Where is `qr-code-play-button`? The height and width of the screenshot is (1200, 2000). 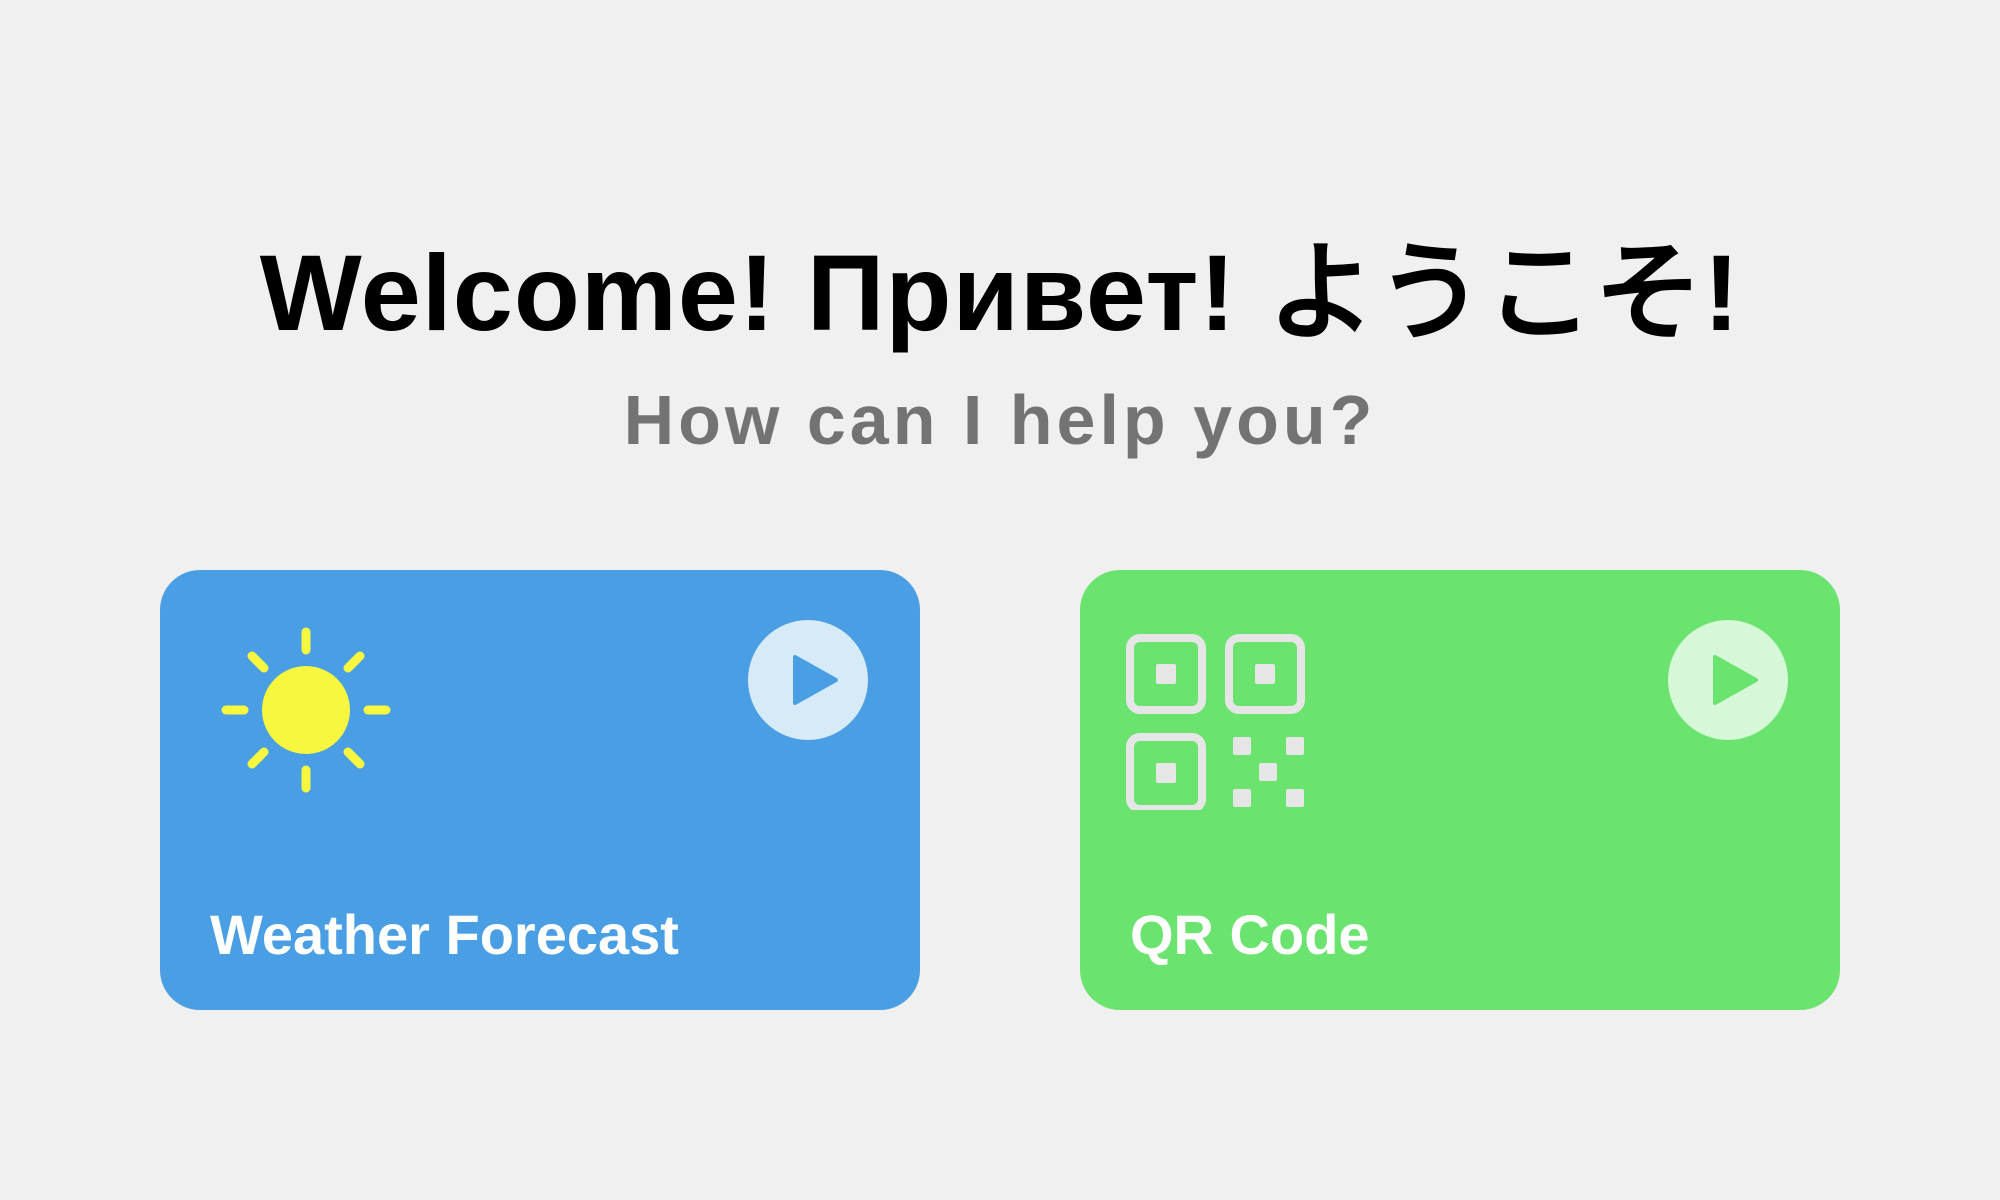
qr-code-play-button is located at coordinates (1728, 680).